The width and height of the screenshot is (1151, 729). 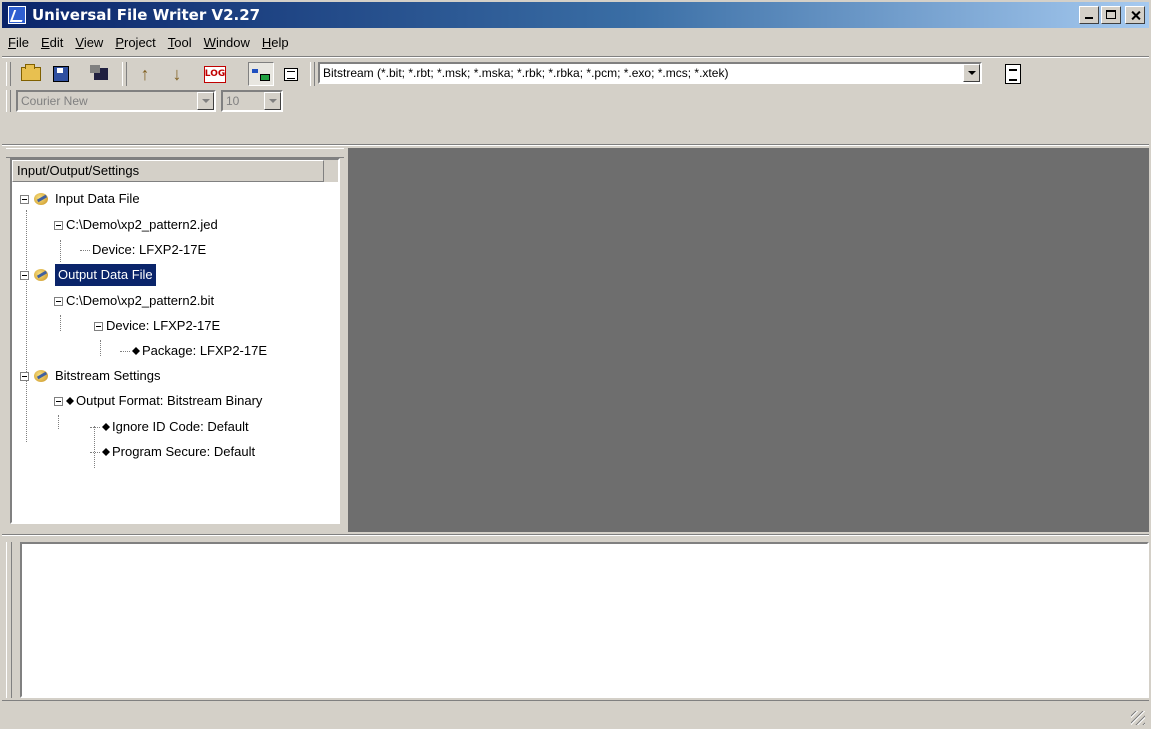 I want to click on maximize-button, so click(x=1111, y=15).